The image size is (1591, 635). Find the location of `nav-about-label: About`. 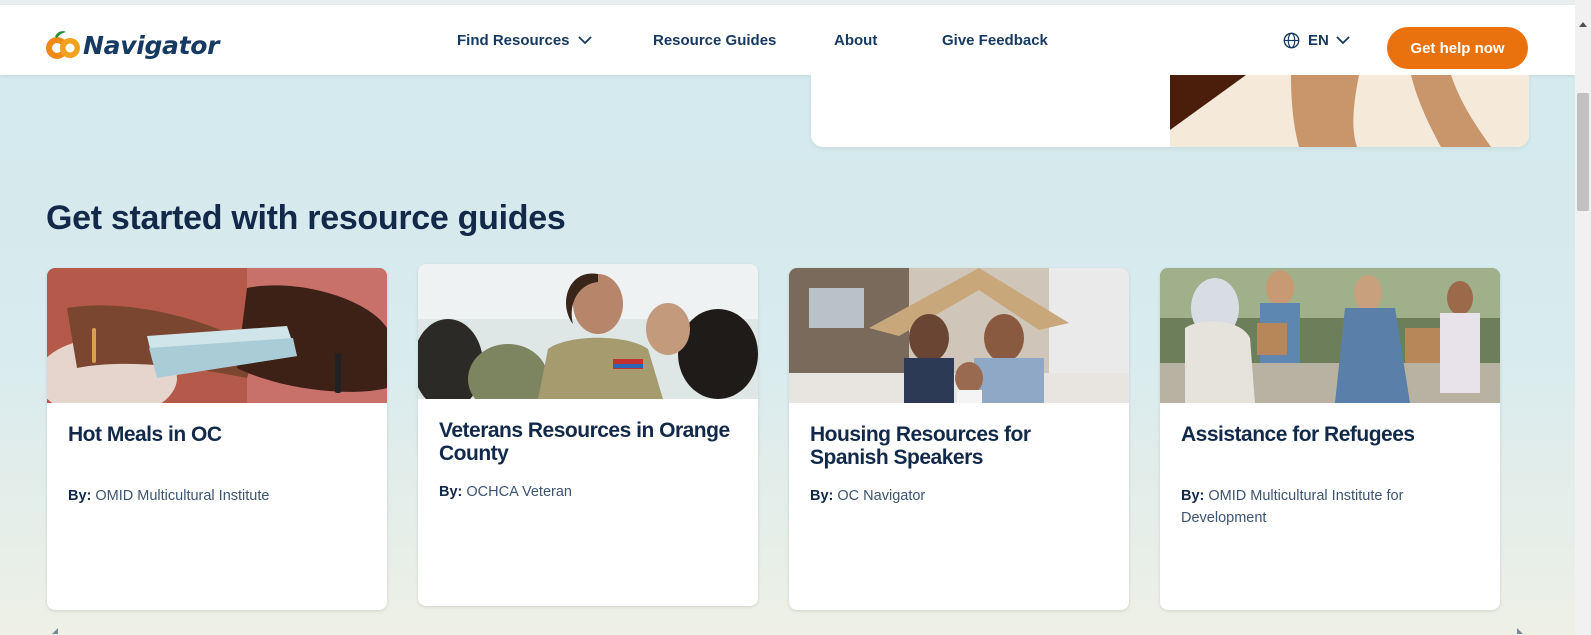

nav-about-label: About is located at coordinates (856, 40).